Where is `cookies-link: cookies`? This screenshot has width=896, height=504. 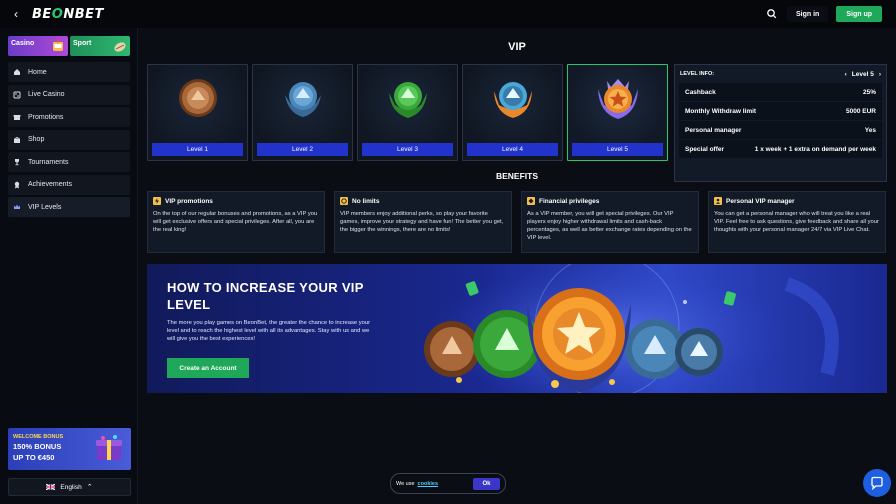
cookies-link: cookies is located at coordinates (428, 484).